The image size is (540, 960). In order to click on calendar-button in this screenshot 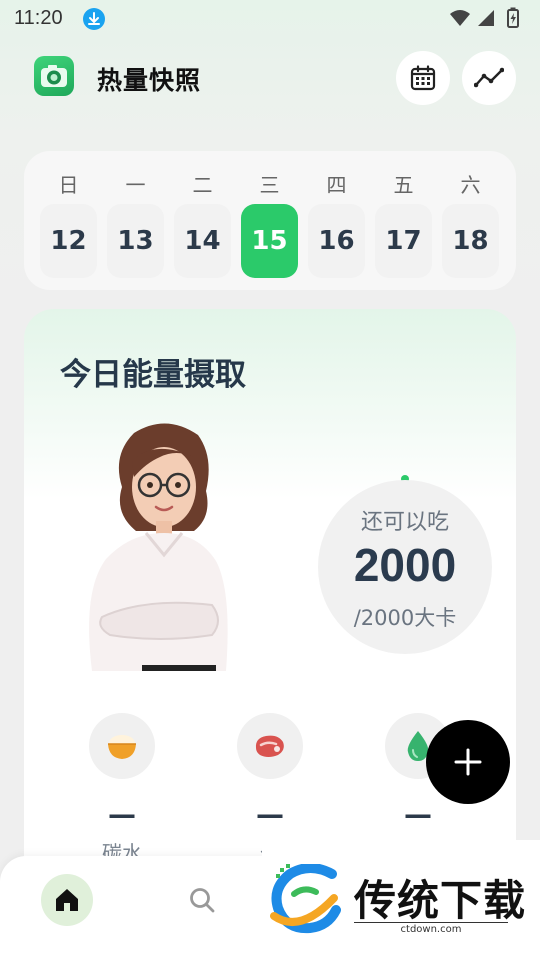, I will do `click(423, 78)`.